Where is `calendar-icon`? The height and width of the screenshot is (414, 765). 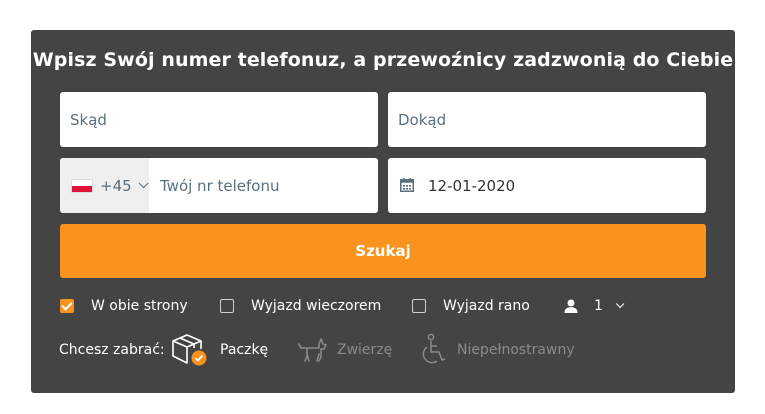 calendar-icon is located at coordinates (407, 185).